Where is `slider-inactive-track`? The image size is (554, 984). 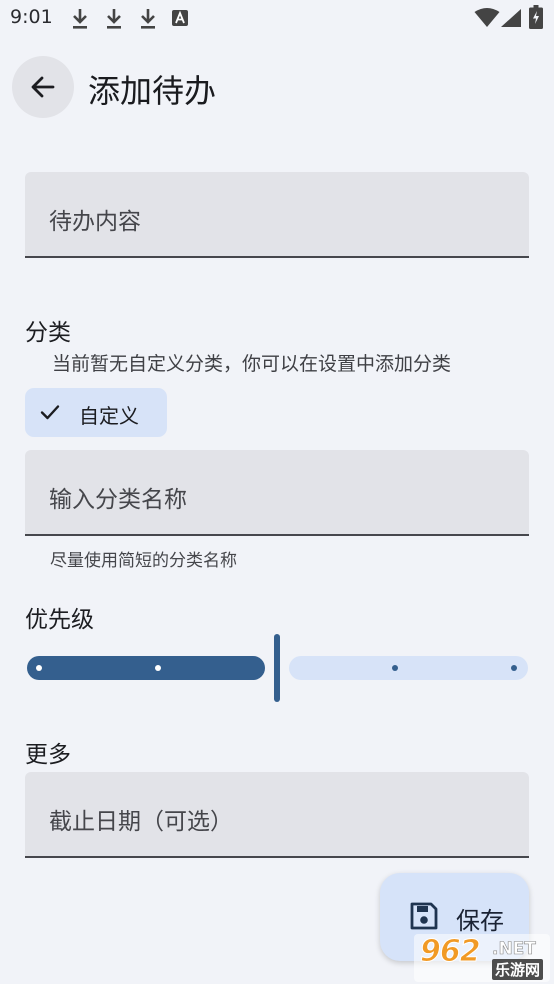 slider-inactive-track is located at coordinates (408, 668).